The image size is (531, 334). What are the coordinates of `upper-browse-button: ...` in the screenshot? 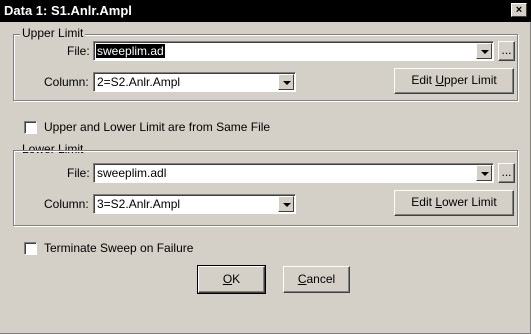 It's located at (506, 51).